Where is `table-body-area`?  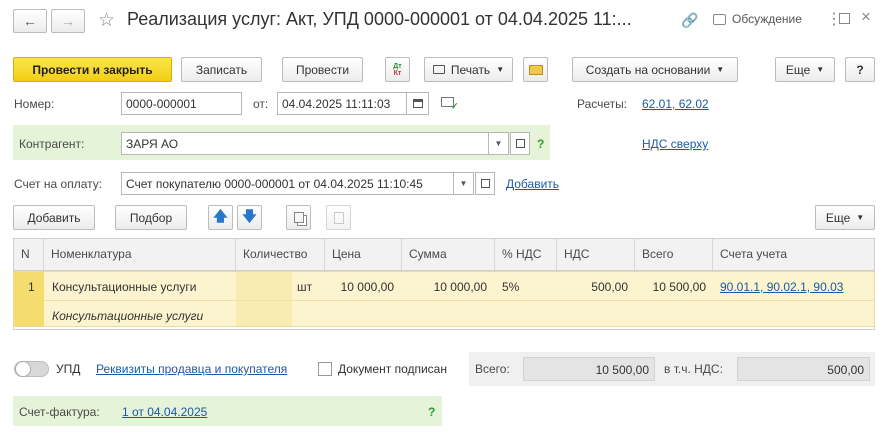
table-body-area is located at coordinates (444, 328).